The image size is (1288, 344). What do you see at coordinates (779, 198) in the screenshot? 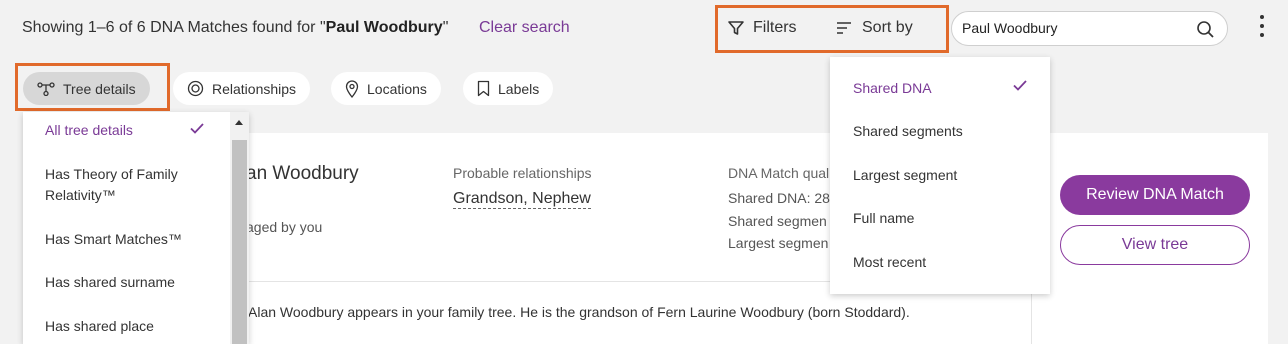
I see `shared-dna: Shared DNA: 28` at bounding box center [779, 198].